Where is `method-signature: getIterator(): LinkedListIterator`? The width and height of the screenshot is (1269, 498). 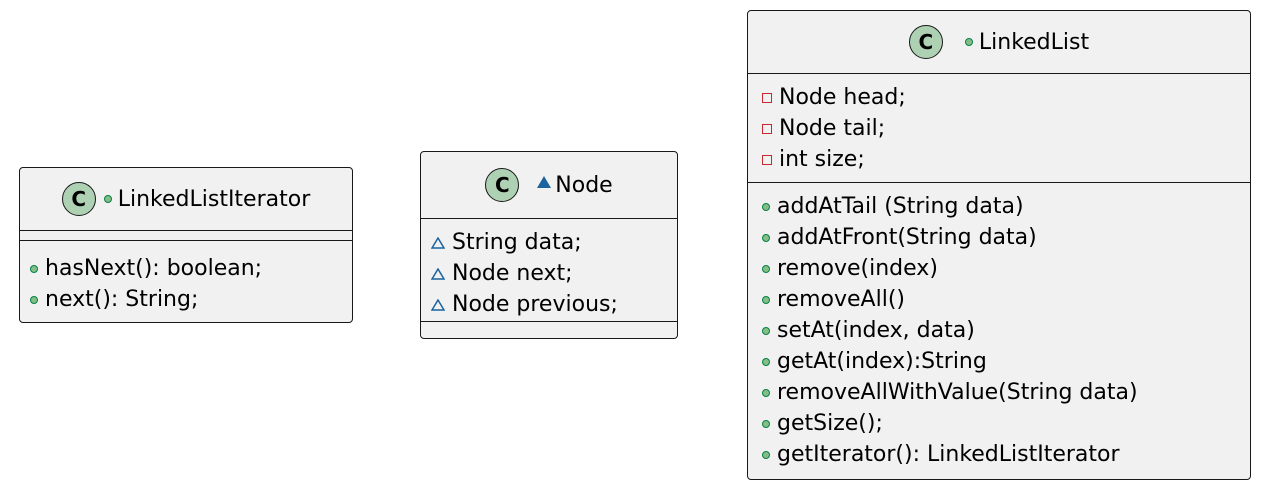 method-signature: getIterator(): LinkedListIterator is located at coordinates (948, 454).